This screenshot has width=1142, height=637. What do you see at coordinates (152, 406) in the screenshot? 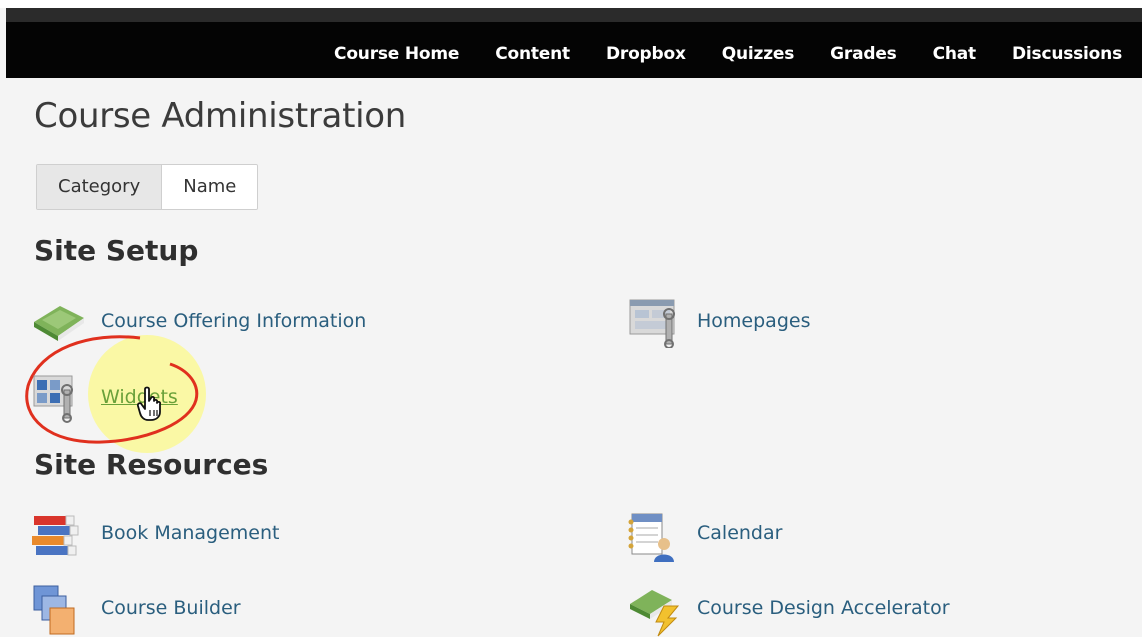
I see `hand-cursor-icon` at bounding box center [152, 406].